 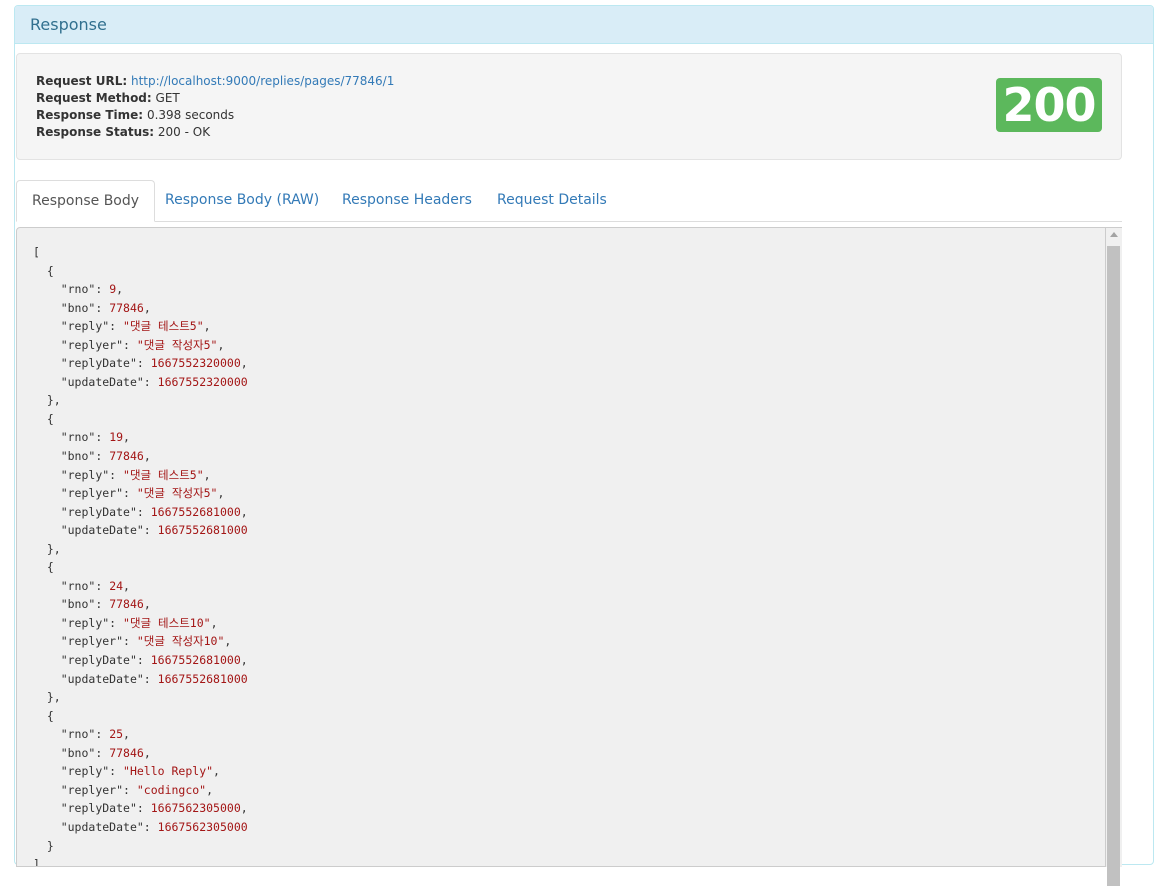 What do you see at coordinates (90, 115) in the screenshot?
I see `response-time-label: Response Time:` at bounding box center [90, 115].